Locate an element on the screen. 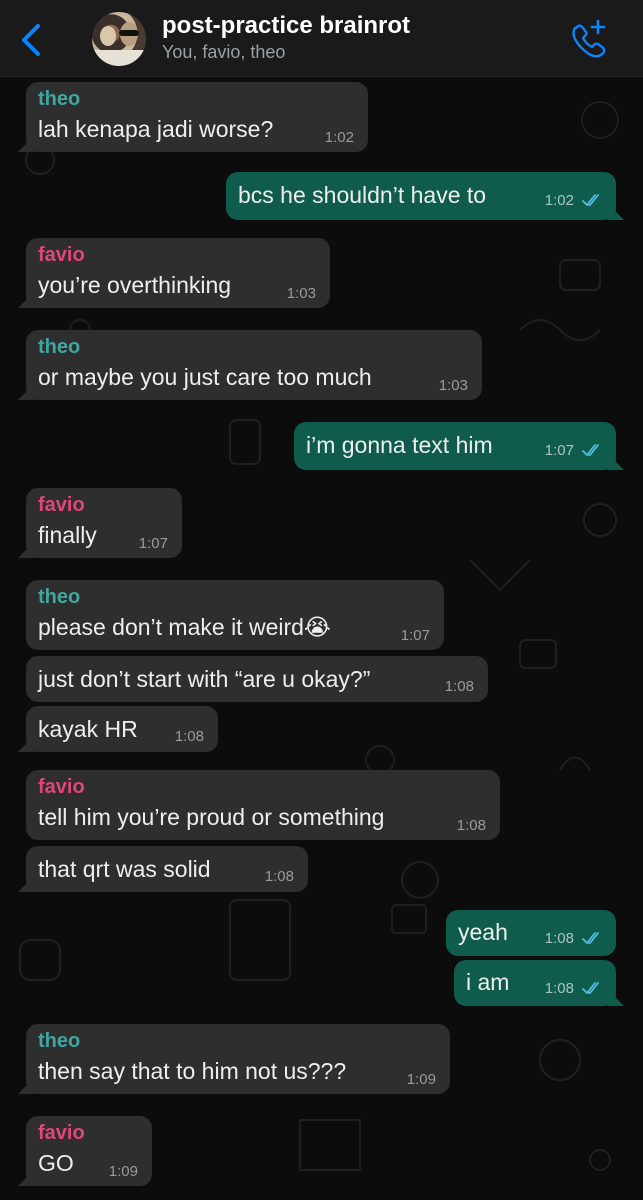  message-bubble: bcs he shouldn’t have to 1:02 is located at coordinates (421, 196).